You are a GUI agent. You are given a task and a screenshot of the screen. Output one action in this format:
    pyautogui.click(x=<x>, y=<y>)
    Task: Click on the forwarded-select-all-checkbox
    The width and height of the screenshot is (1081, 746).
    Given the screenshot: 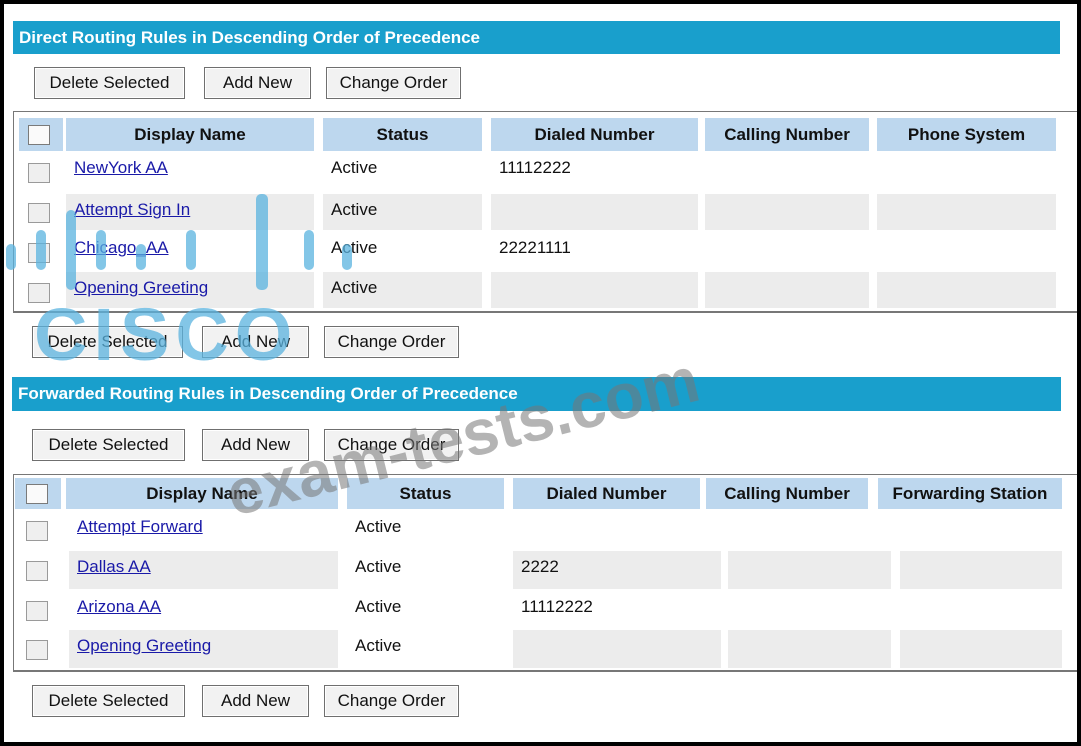 What is the action you would take?
    pyautogui.click(x=37, y=494)
    